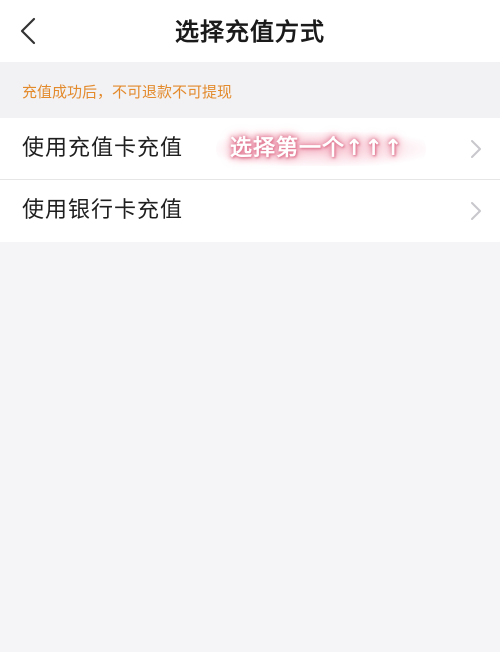 The width and height of the screenshot is (500, 652). Describe the element at coordinates (103, 210) in the screenshot. I see `option-label: 使用银行卡充值` at that location.